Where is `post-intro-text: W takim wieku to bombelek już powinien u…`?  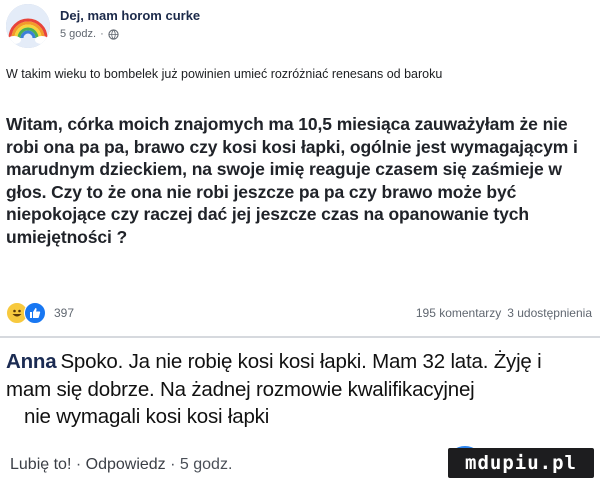 post-intro-text: W takim wieku to bombelek już powinien u… is located at coordinates (224, 74).